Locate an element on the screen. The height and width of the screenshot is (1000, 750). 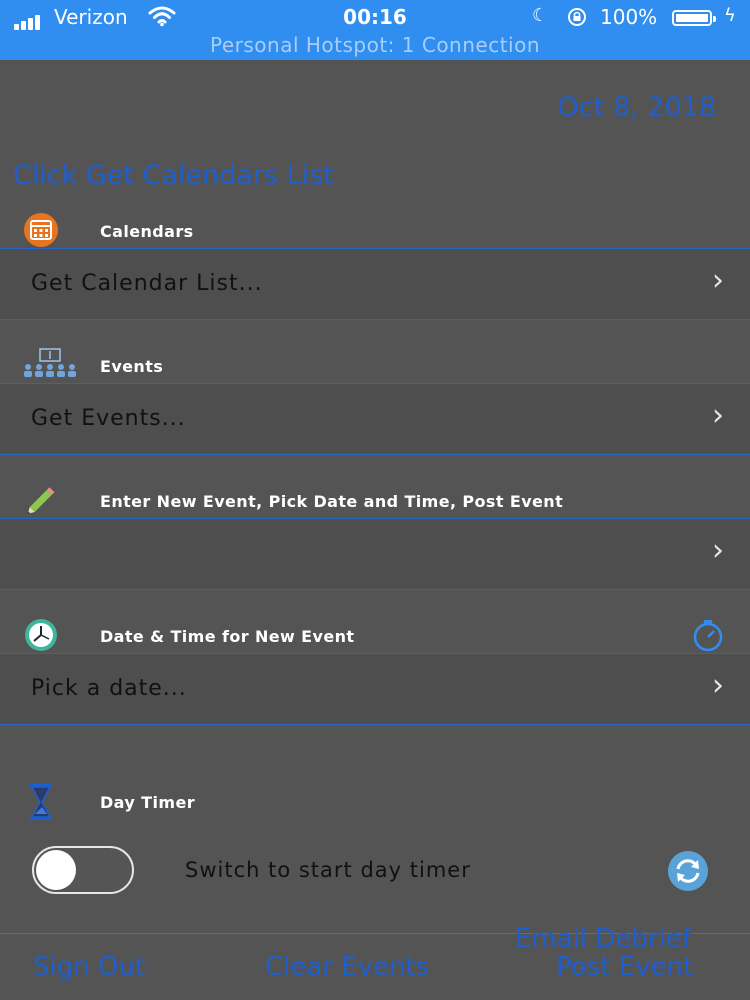
hourglass-icon is located at coordinates (41, 802).